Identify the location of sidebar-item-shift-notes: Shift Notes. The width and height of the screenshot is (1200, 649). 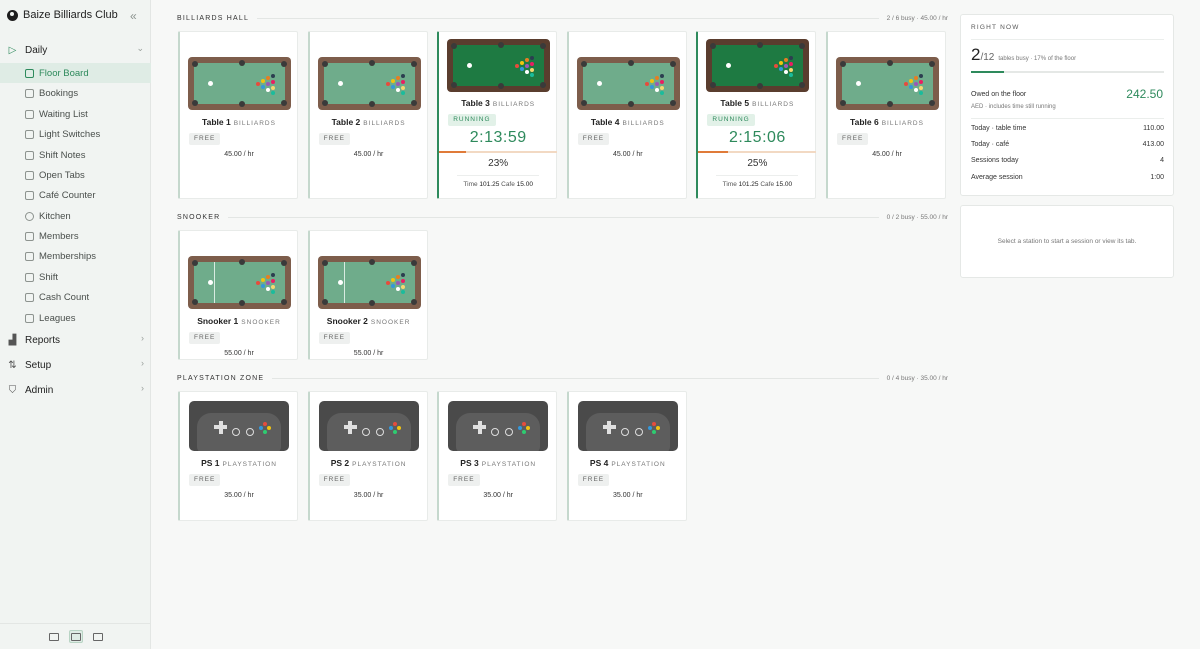
(75, 155).